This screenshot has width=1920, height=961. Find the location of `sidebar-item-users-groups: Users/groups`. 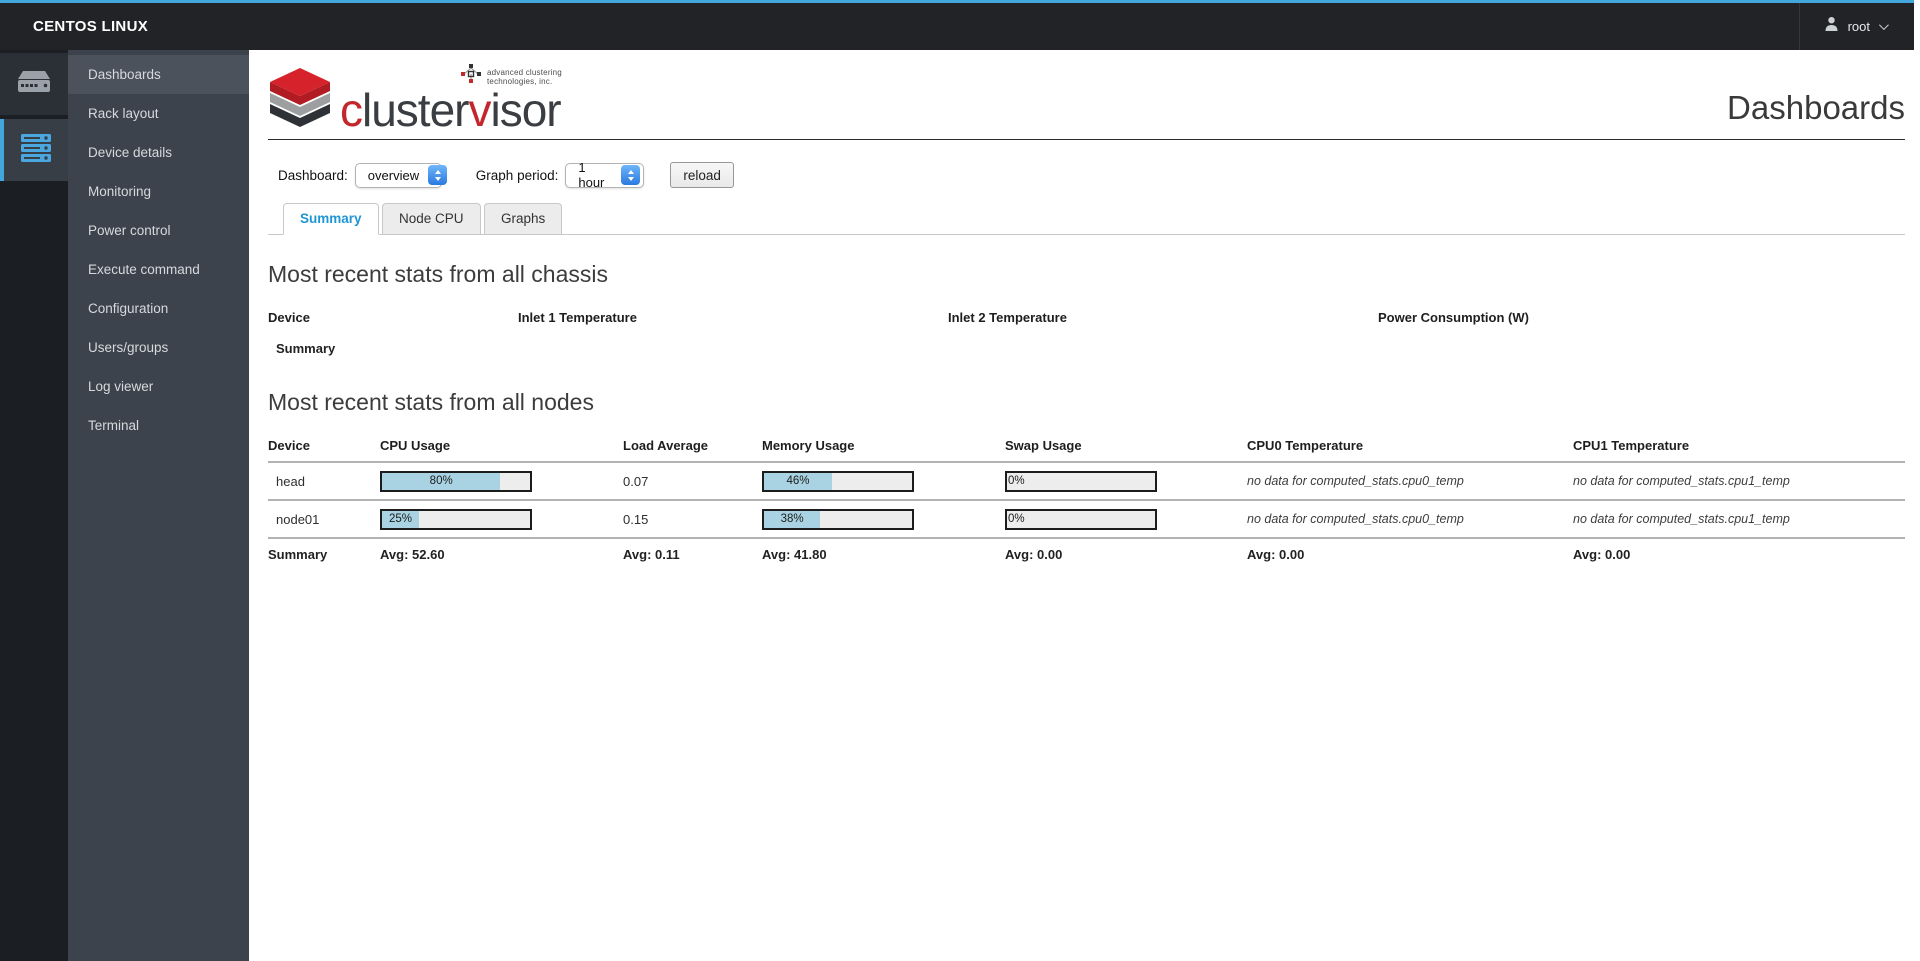

sidebar-item-users-groups: Users/groups is located at coordinates (158, 347).